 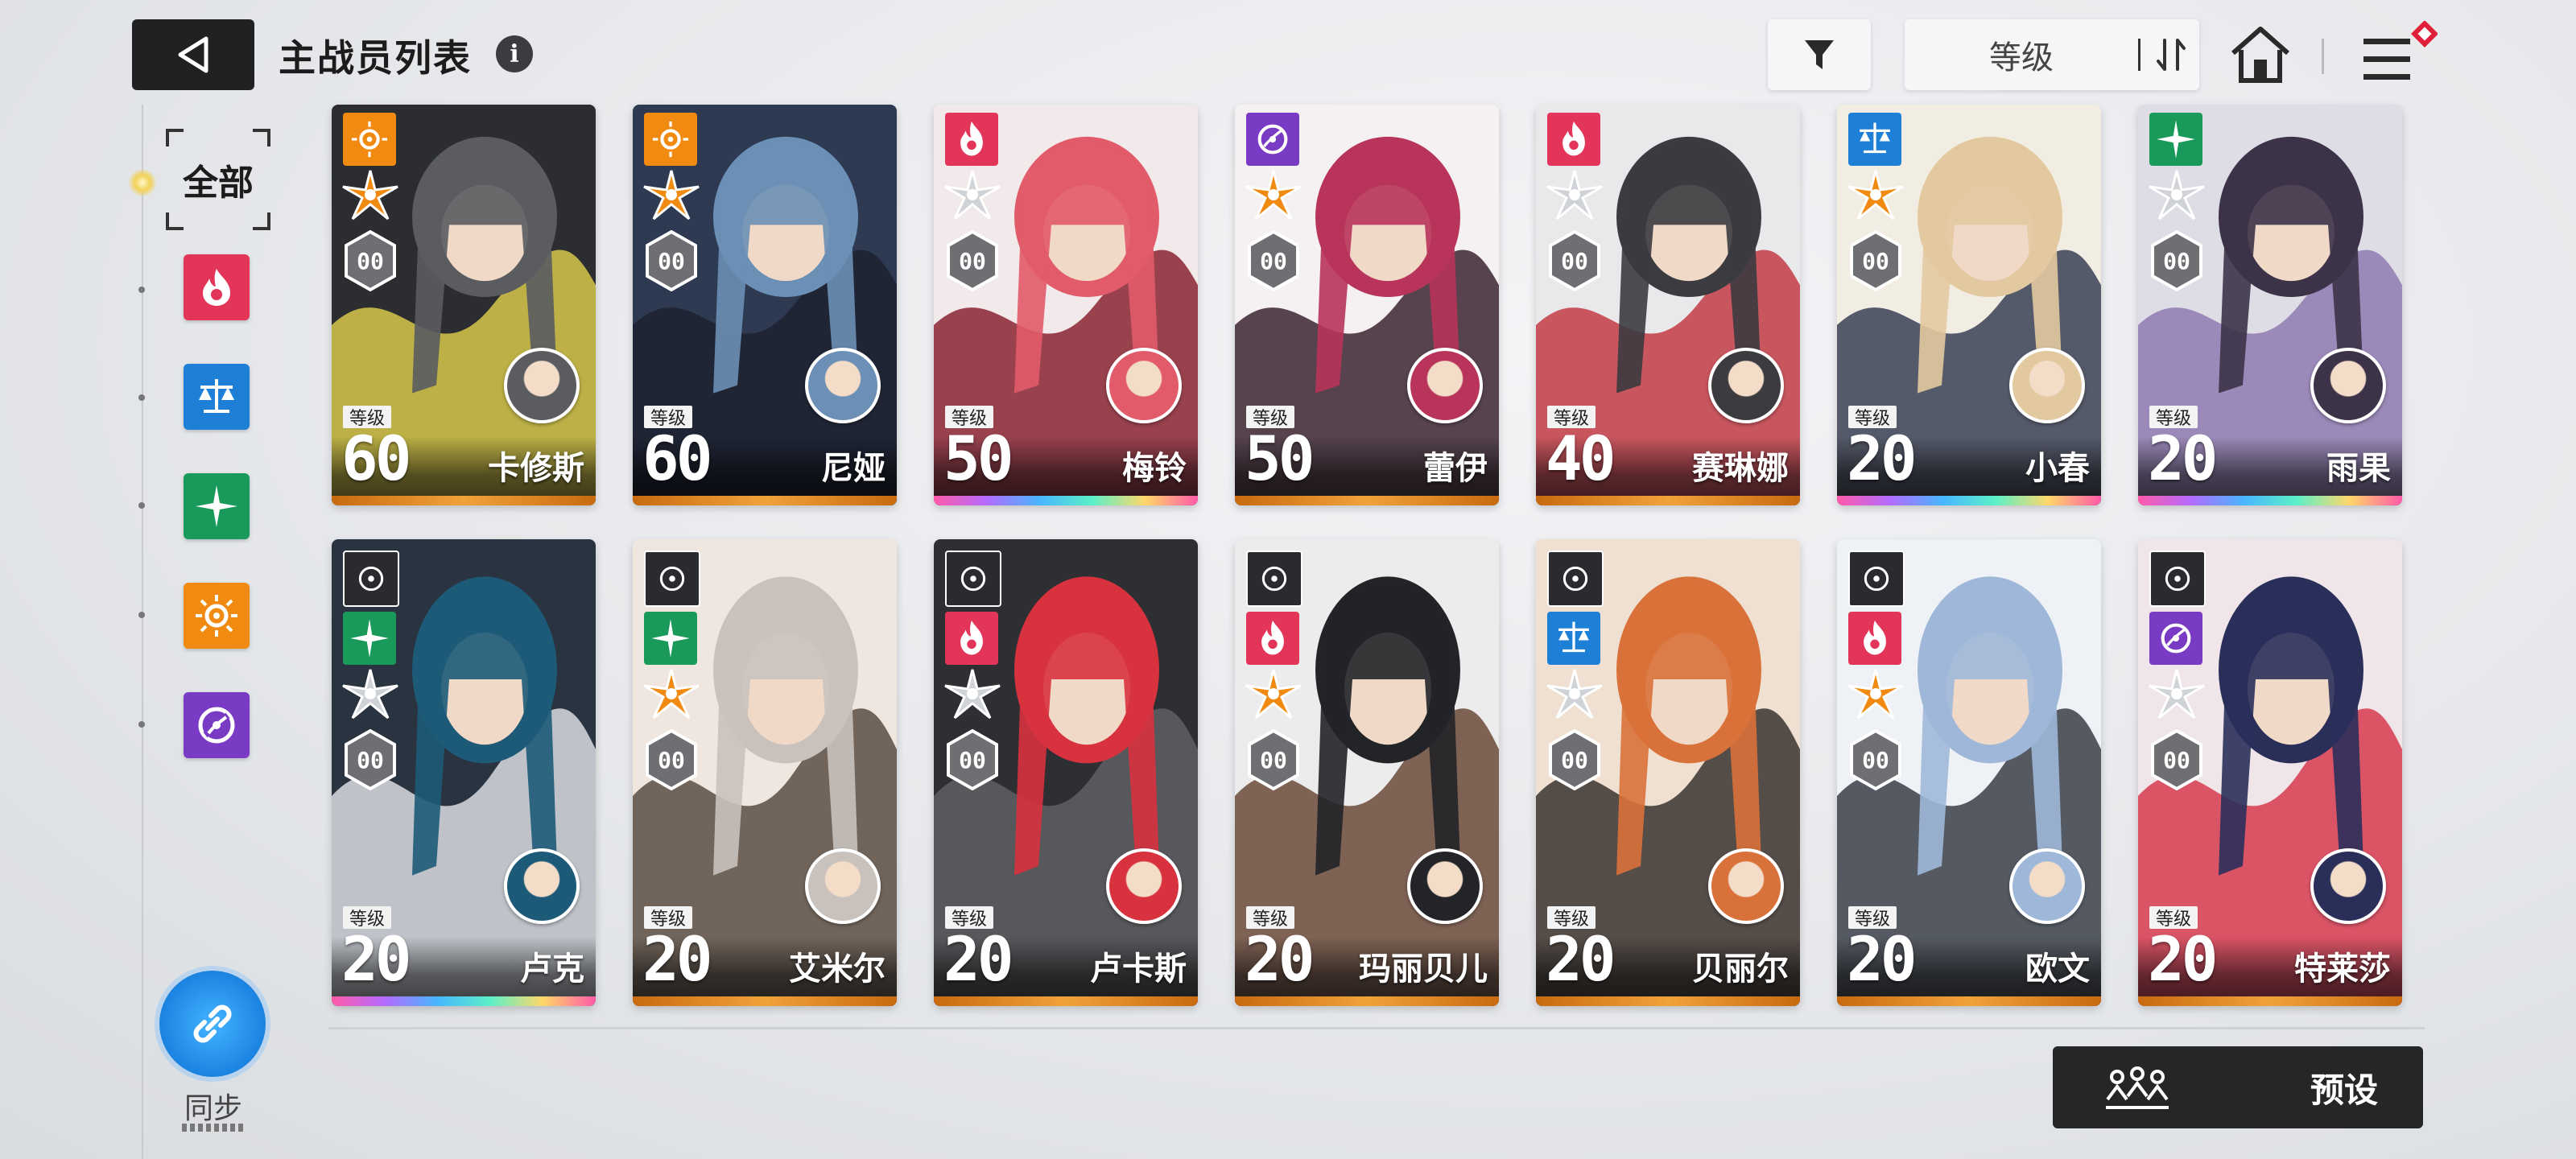 What do you see at coordinates (2270, 305) in the screenshot?
I see `operator-card: 00 等级 20 雨果` at bounding box center [2270, 305].